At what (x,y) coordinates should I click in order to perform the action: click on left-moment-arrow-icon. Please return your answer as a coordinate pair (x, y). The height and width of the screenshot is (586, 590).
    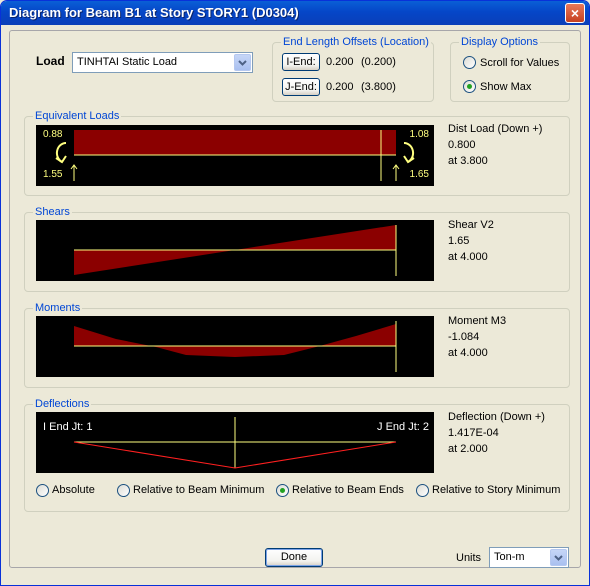
    Looking at the image, I should click on (61, 152).